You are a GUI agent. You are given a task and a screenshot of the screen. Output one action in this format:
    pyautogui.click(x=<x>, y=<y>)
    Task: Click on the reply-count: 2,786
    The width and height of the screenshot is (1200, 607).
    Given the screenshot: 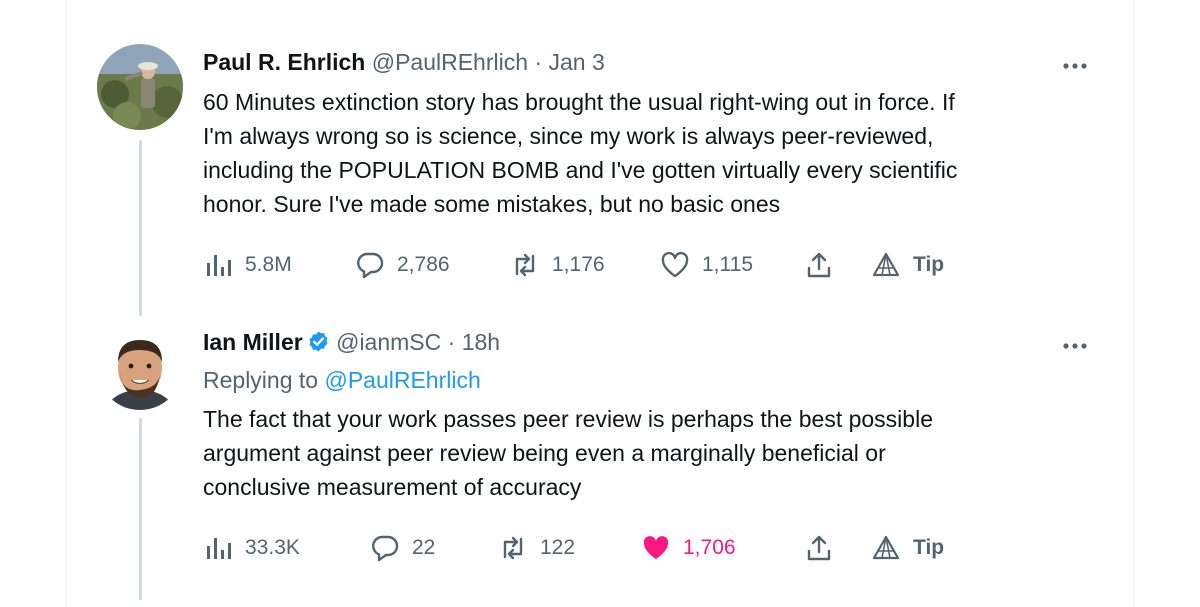 What is the action you would take?
    pyautogui.click(x=423, y=264)
    